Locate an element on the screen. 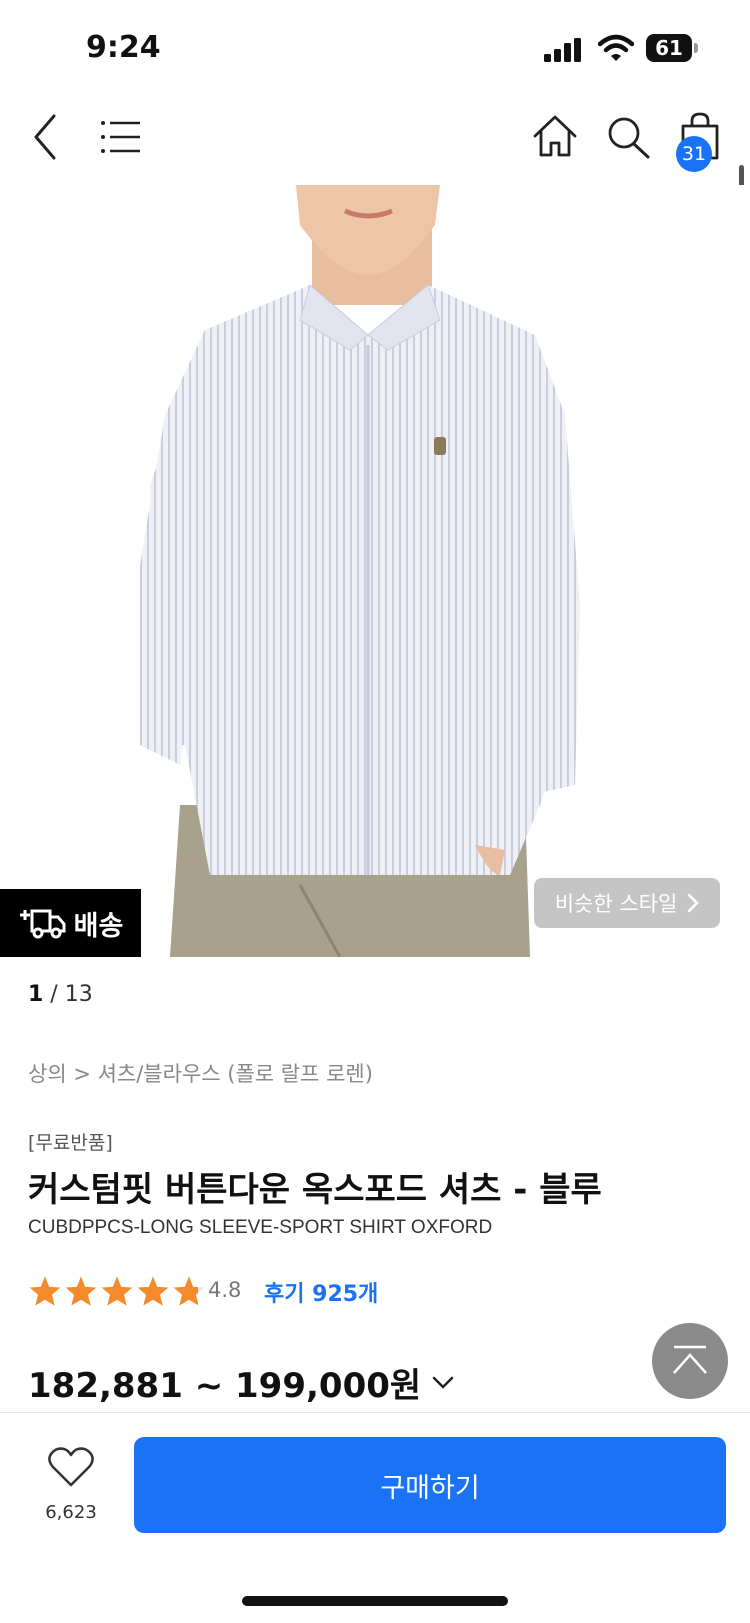 The width and height of the screenshot is (750, 1623). similar-style-label: 비슷한 스타일 is located at coordinates (616, 904).